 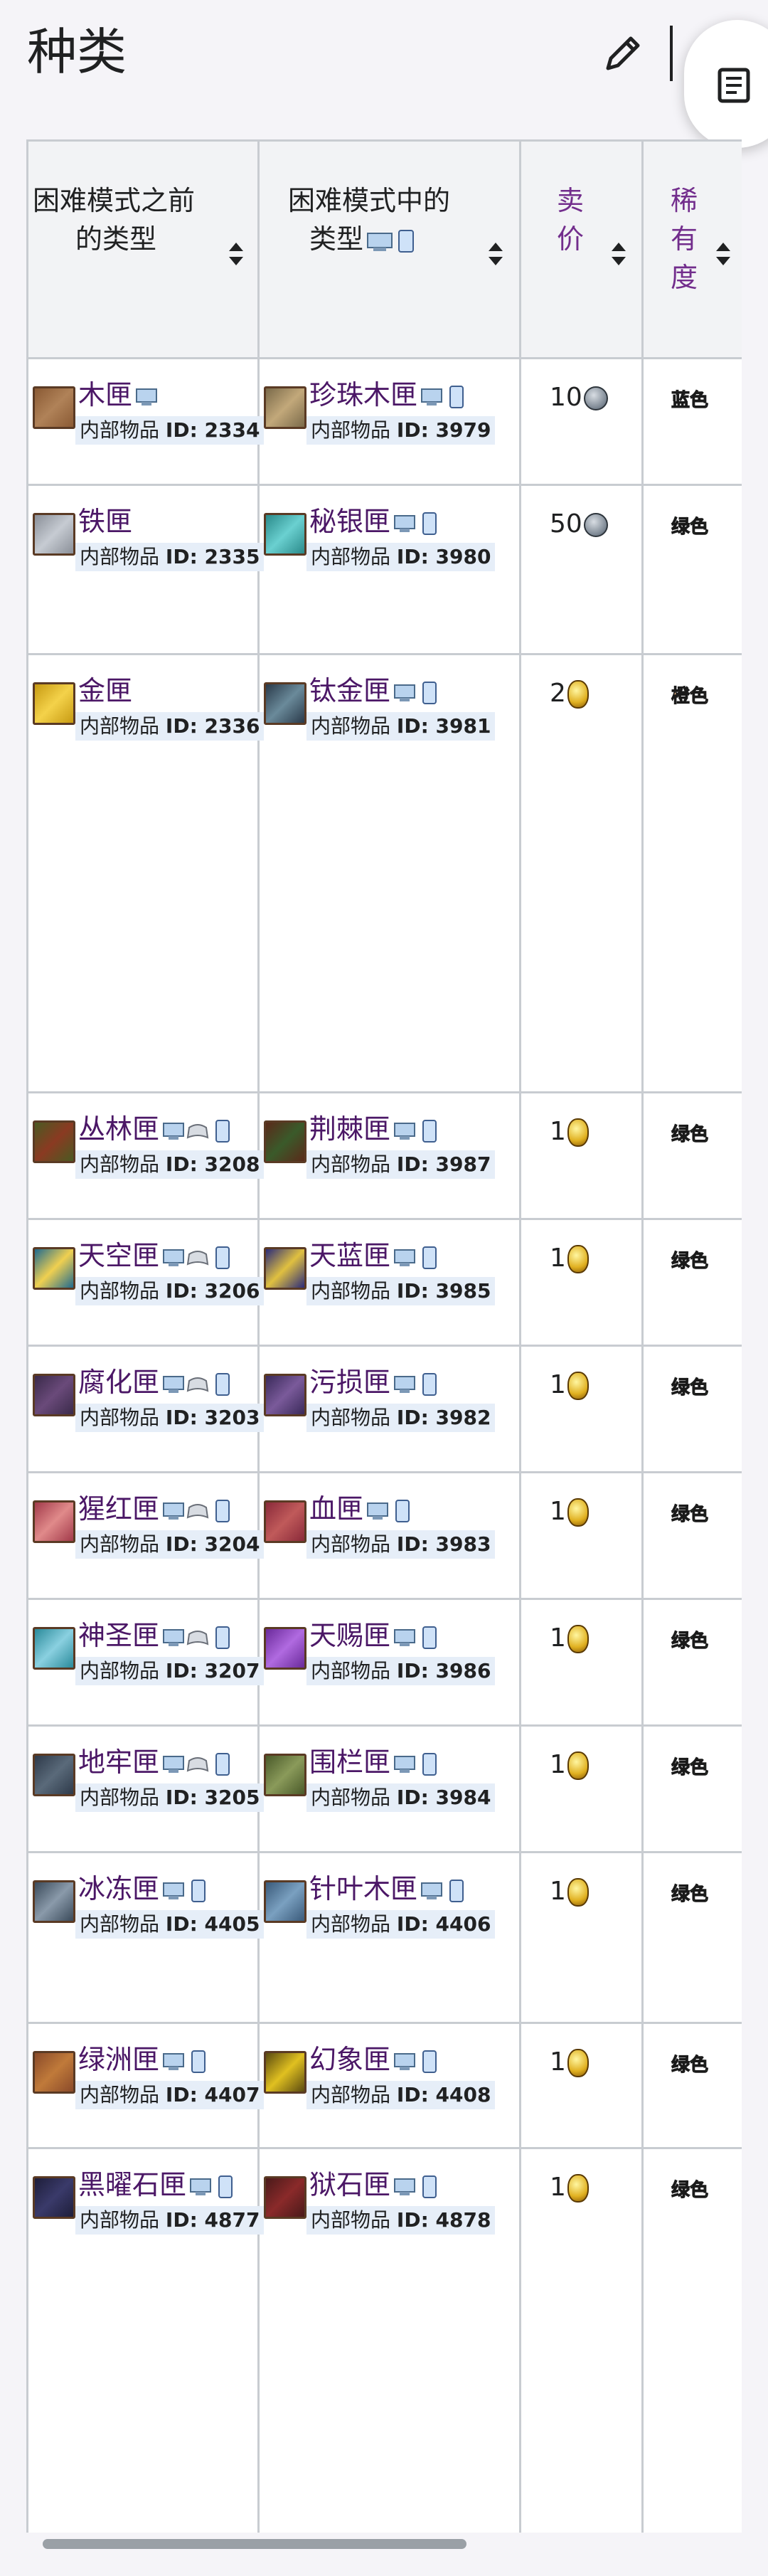 I want to click on column-header-hardmode: 困难模式中的 类型, so click(x=390, y=250).